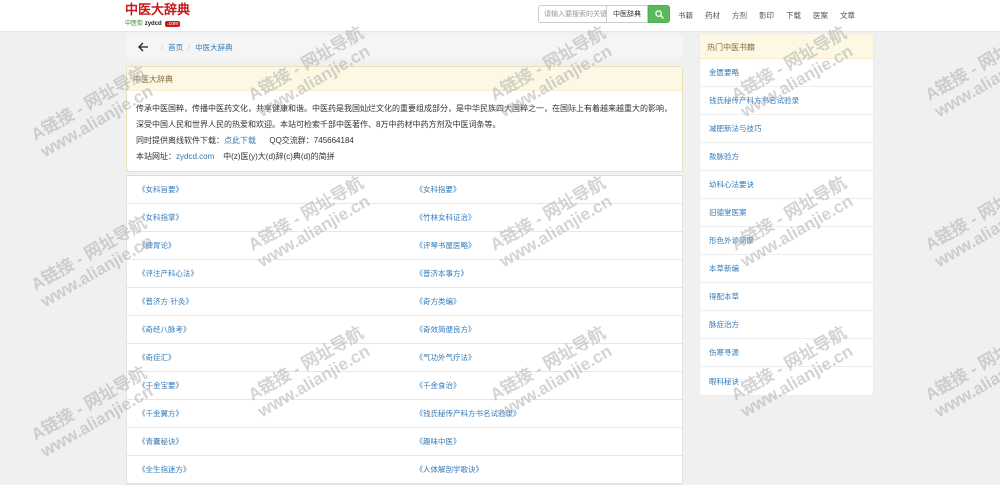 The height and width of the screenshot is (485, 1000). What do you see at coordinates (847, 15) in the screenshot?
I see `nav-link: 文章` at bounding box center [847, 15].